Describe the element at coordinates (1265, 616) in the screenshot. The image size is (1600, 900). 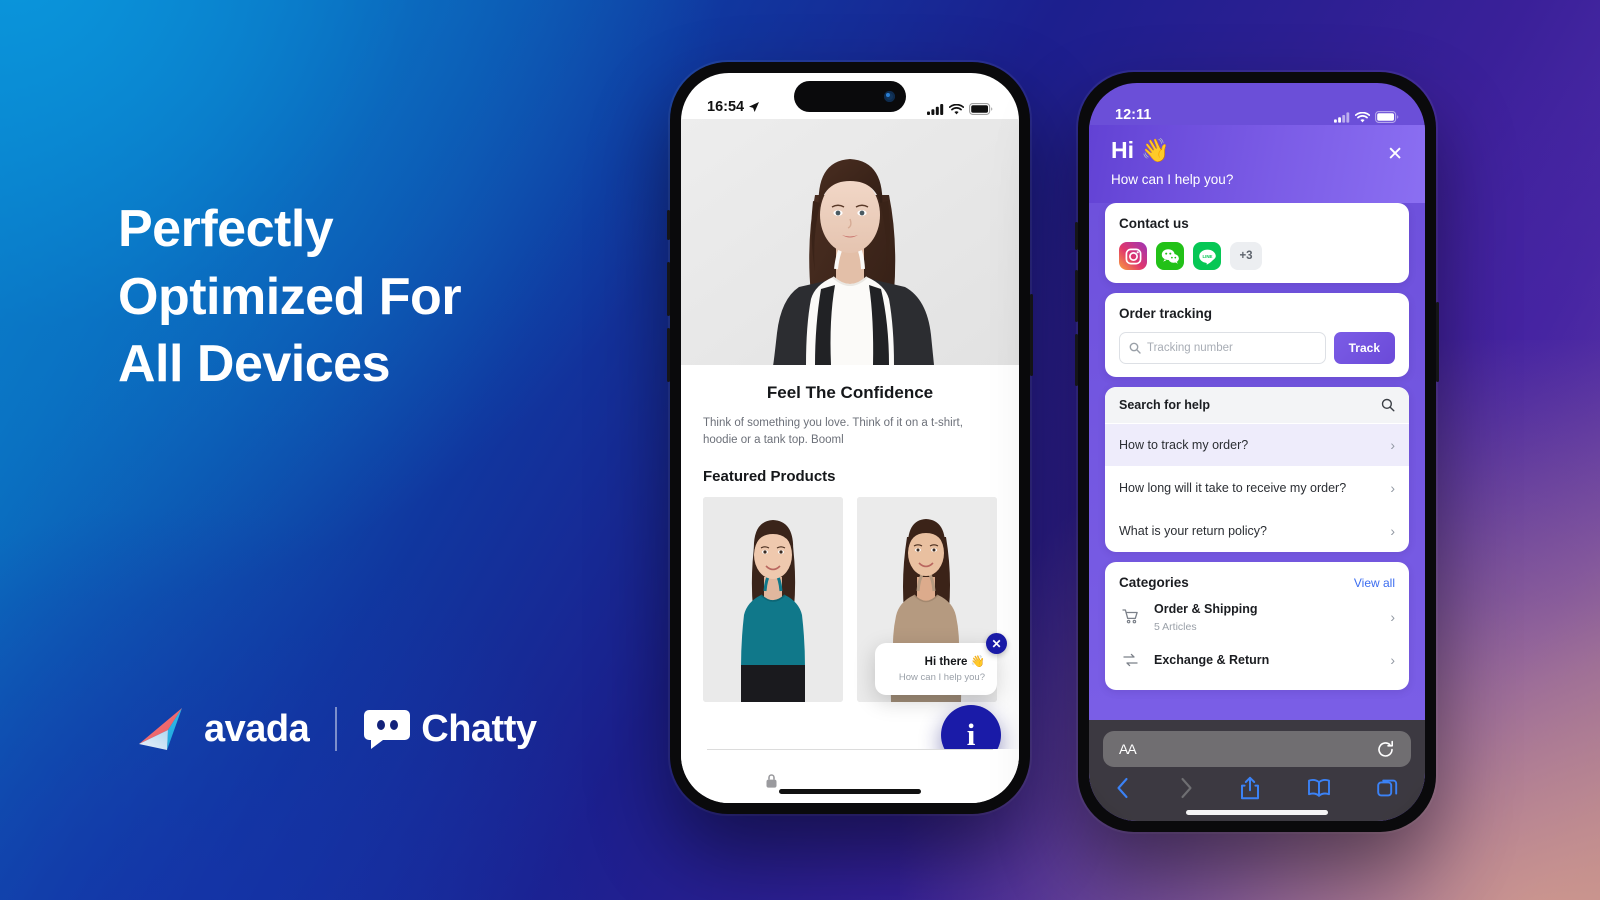
I see `category-text: Order & Shipping 5 Articles` at that location.